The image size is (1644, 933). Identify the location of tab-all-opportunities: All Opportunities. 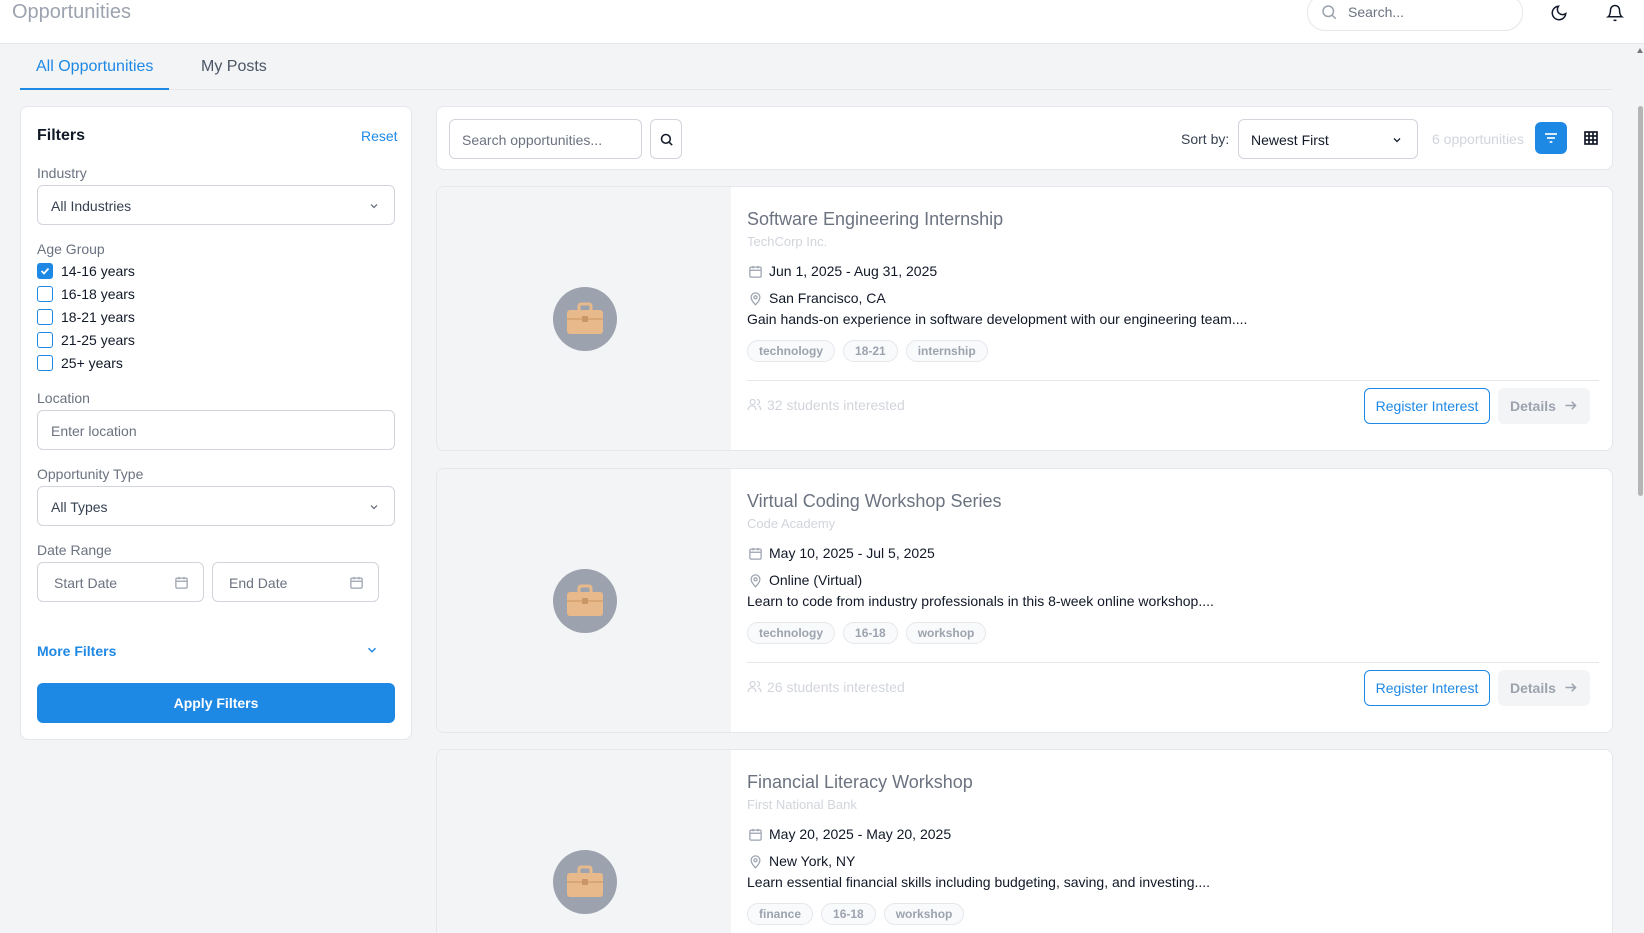
(95, 74).